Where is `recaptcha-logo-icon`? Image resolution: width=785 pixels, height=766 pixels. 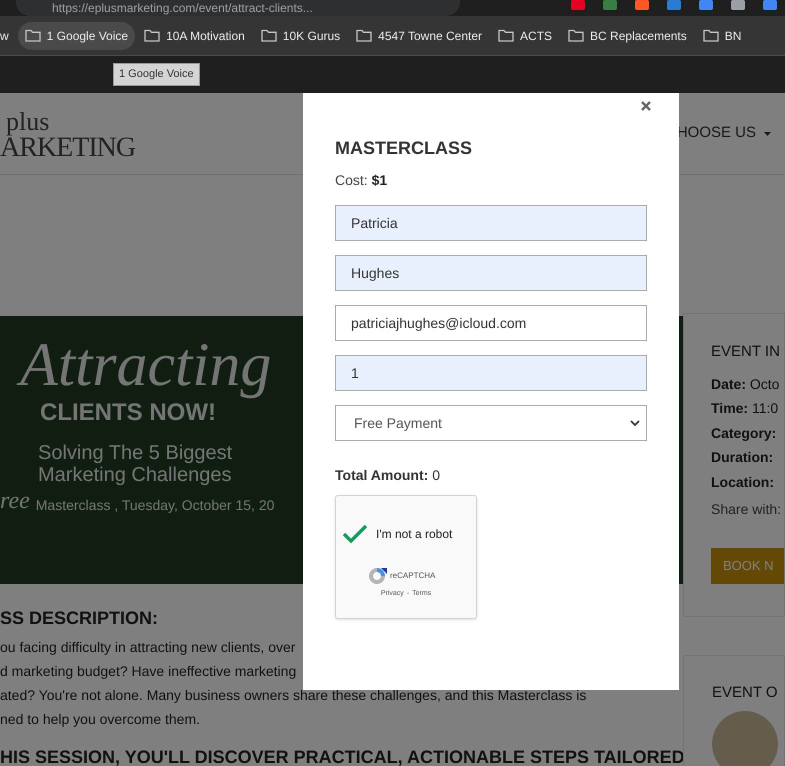 recaptcha-logo-icon is located at coordinates (377, 576).